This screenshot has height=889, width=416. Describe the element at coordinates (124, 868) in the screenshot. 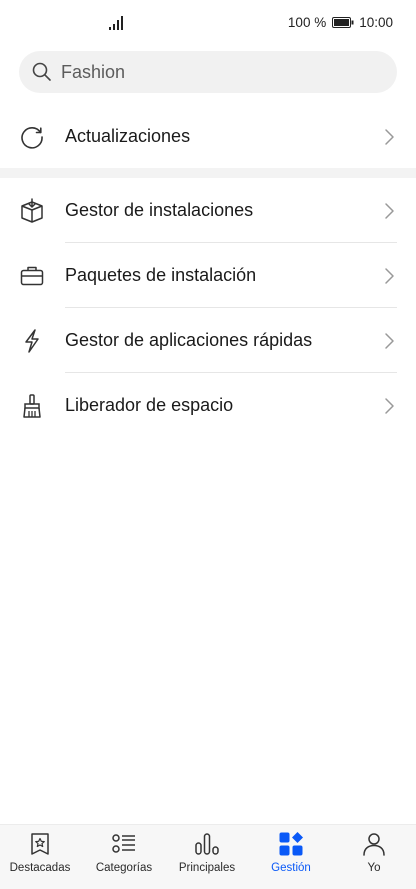

I see `nav-label: Categorías` at that location.